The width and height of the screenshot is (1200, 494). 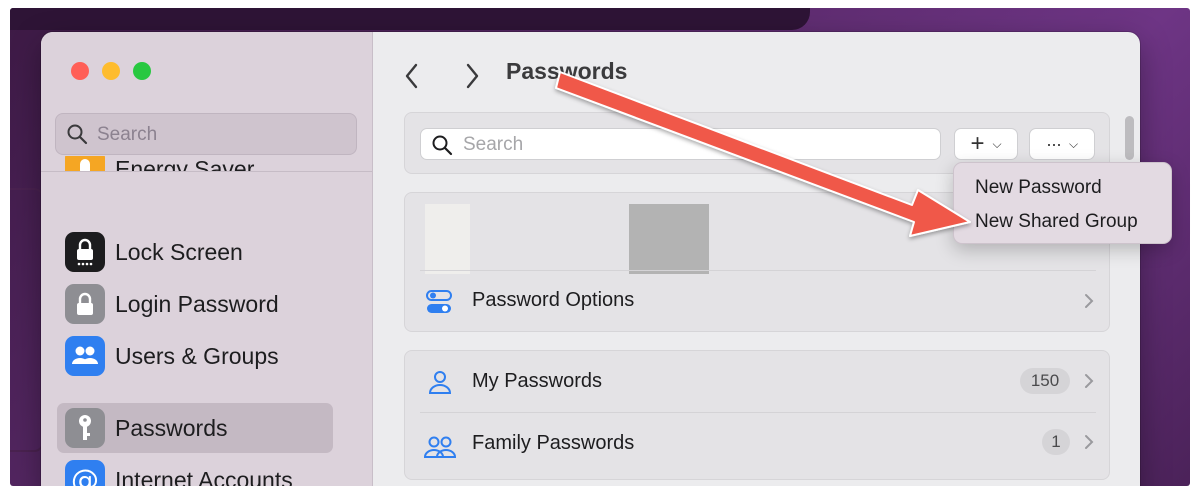 I want to click on scrollbar, so click(x=1129, y=138).